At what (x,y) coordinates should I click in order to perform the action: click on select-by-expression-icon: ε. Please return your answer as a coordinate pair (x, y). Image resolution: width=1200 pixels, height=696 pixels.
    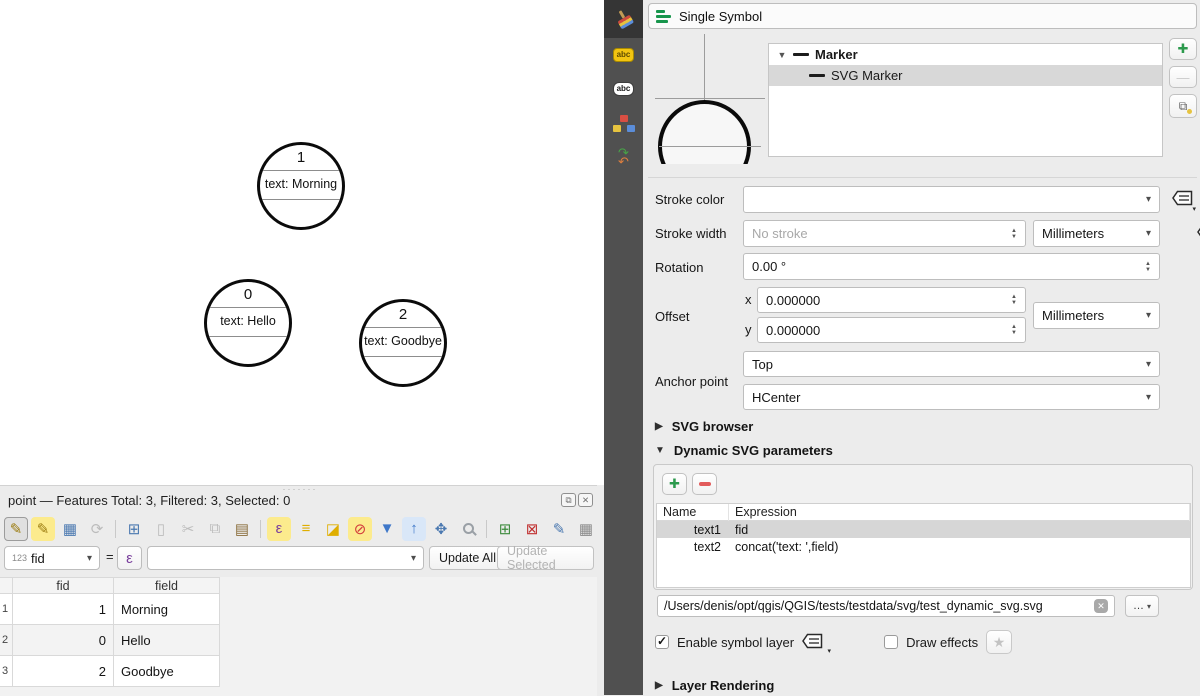
    Looking at the image, I should click on (279, 528).